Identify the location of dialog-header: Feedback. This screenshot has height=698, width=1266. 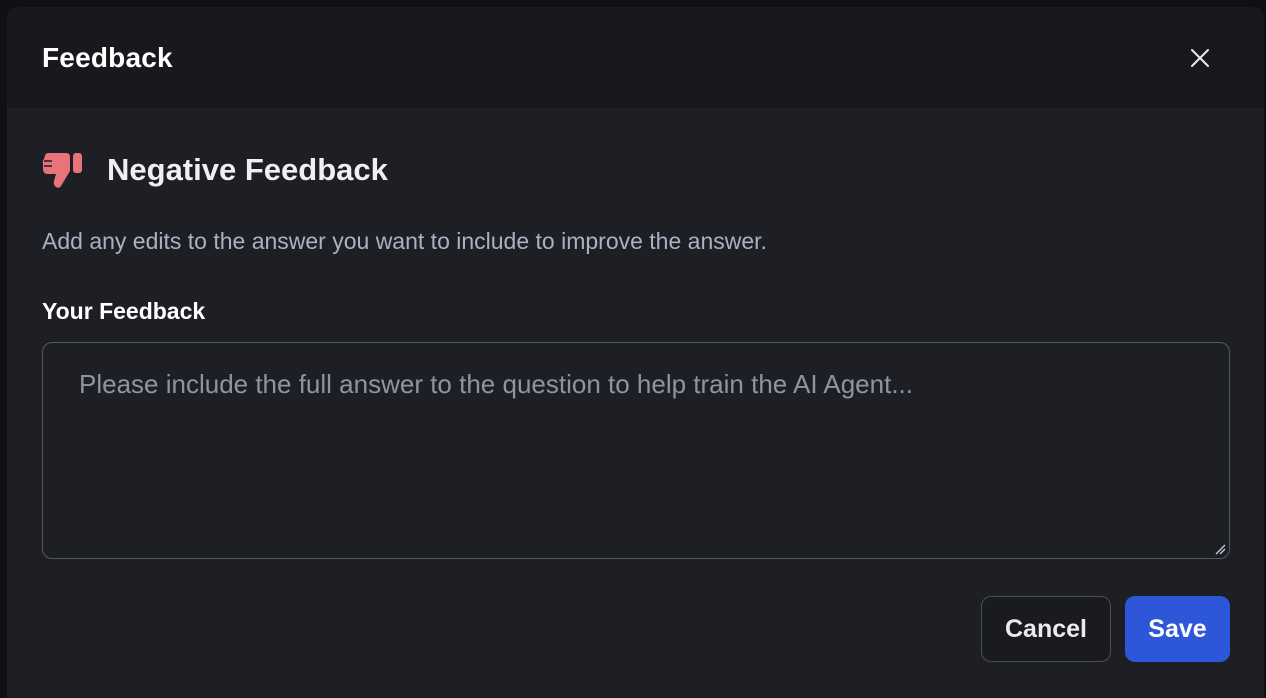
(635, 57).